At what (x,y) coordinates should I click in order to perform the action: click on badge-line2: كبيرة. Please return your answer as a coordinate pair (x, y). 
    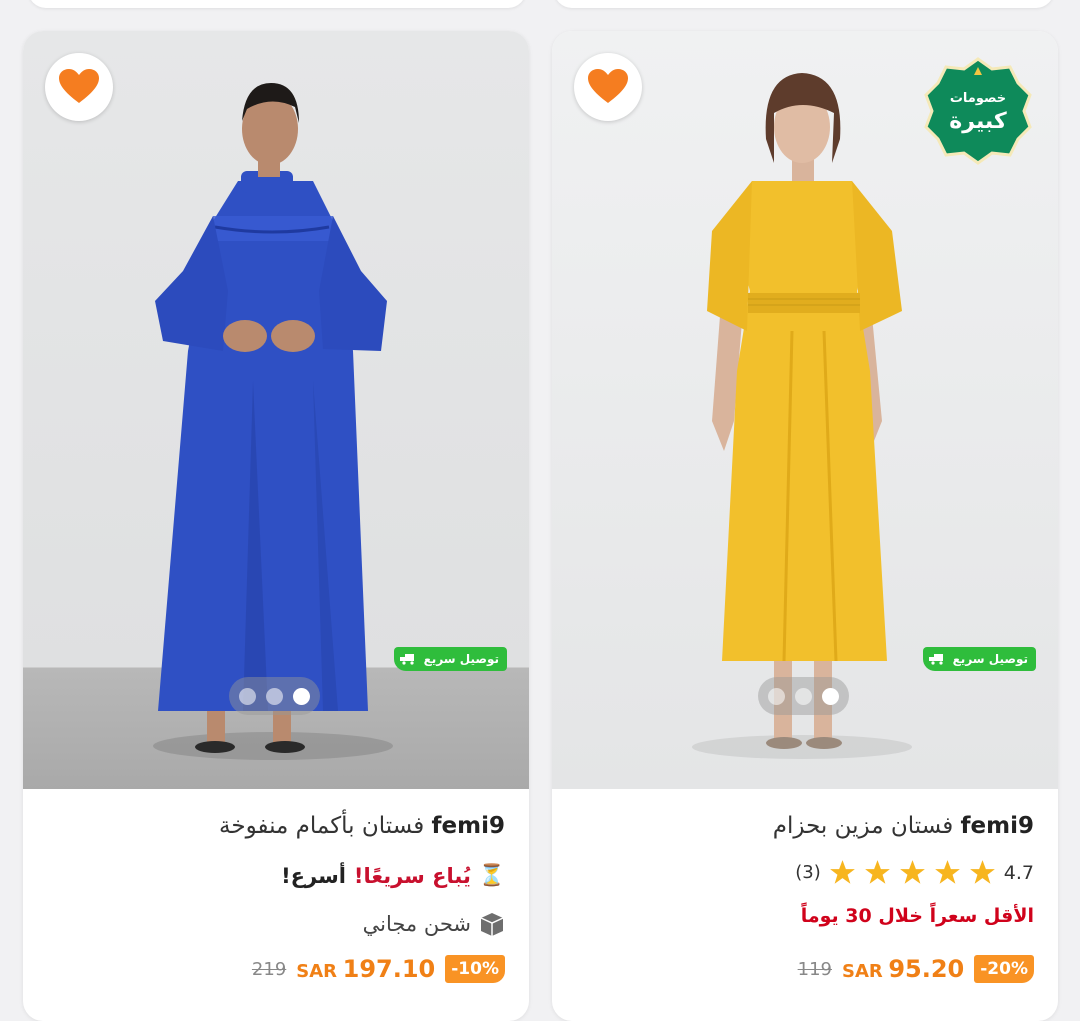
    Looking at the image, I should click on (978, 121).